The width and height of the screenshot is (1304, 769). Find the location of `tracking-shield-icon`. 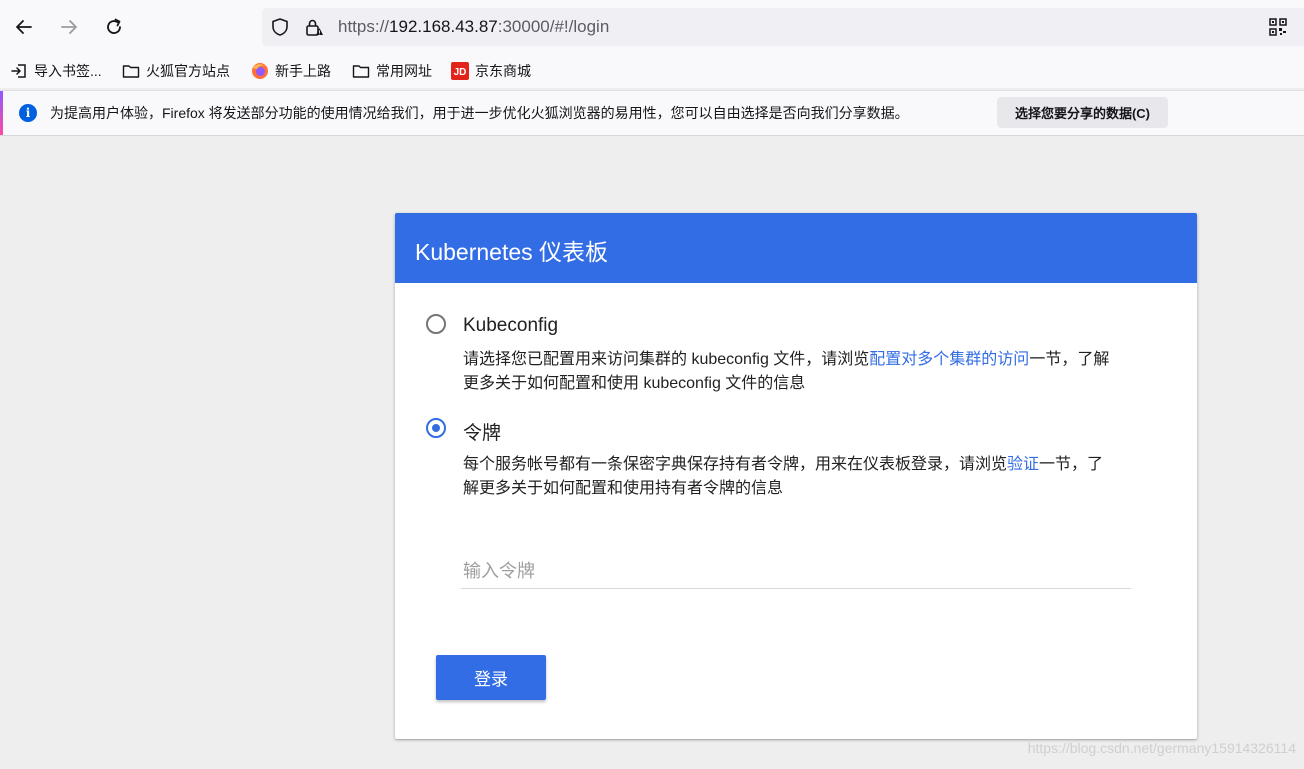

tracking-shield-icon is located at coordinates (280, 27).